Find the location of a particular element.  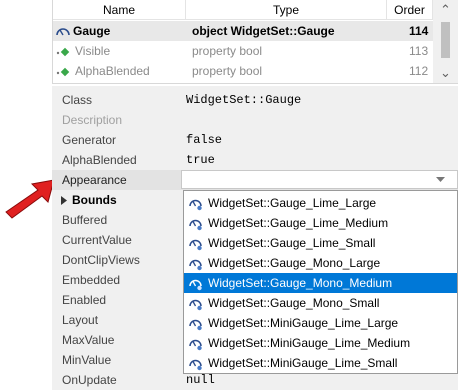

column-header-order: Order is located at coordinates (410, 10).